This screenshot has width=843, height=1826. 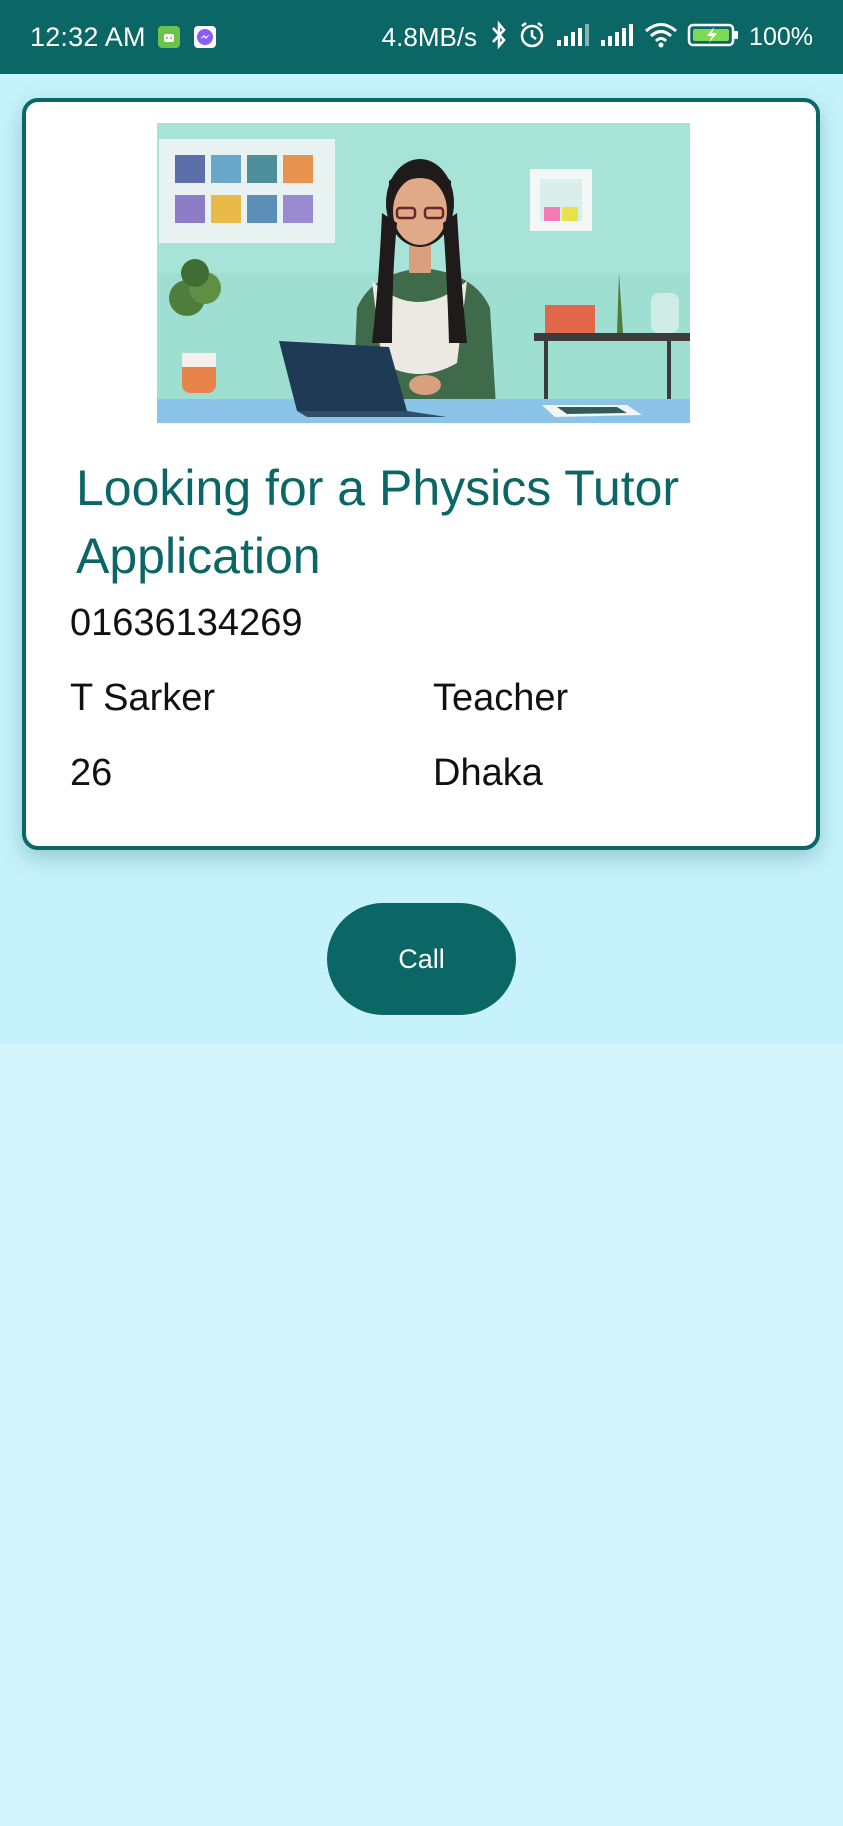 I want to click on notification-icons, so click(x=186, y=37).